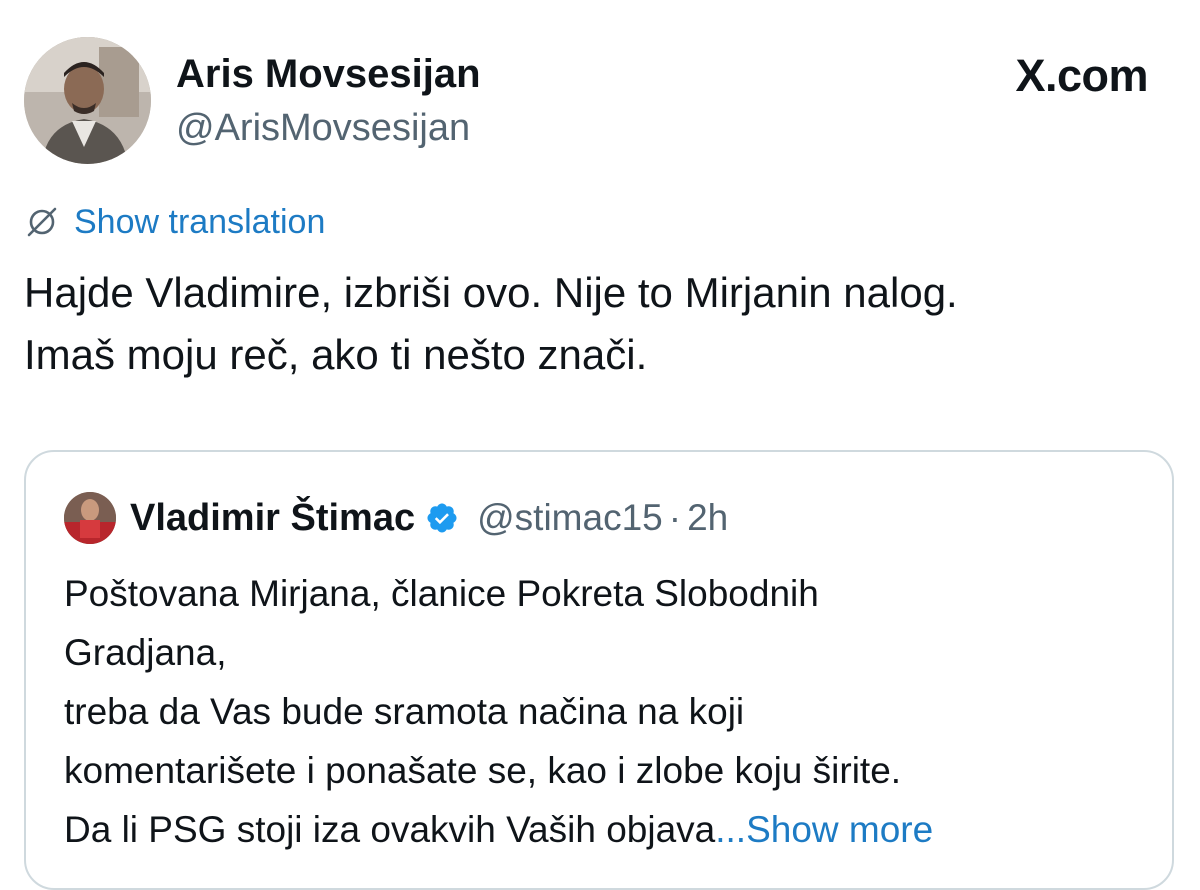 The image size is (1200, 890). I want to click on show-translation-button: Show translation, so click(174, 222).